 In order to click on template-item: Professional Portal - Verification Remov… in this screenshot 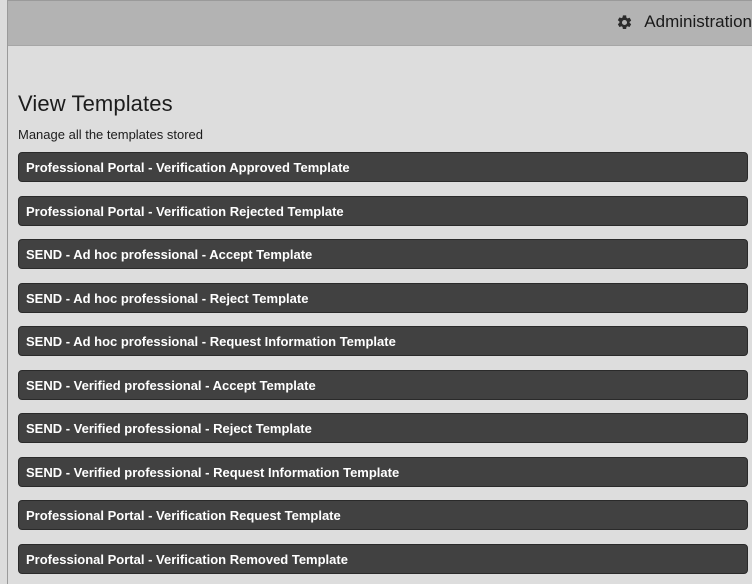, I will do `click(383, 558)`.